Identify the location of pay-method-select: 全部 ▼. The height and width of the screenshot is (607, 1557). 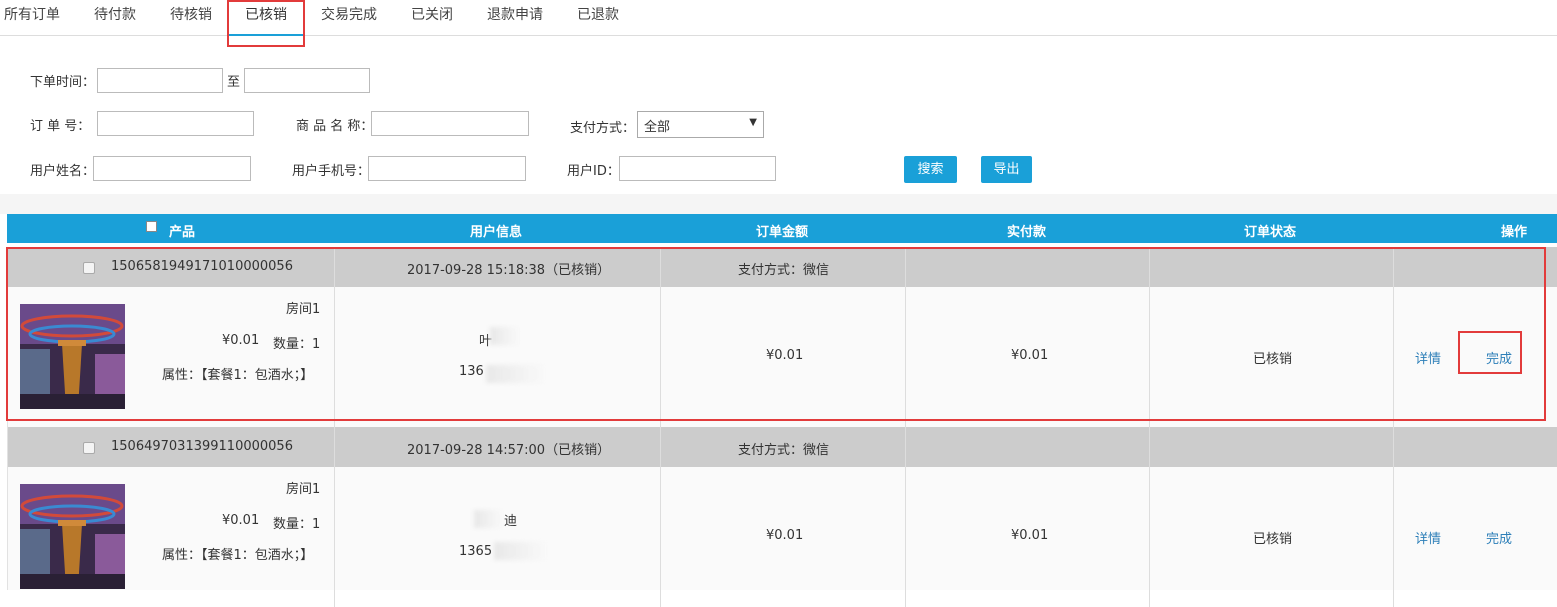
(700, 124).